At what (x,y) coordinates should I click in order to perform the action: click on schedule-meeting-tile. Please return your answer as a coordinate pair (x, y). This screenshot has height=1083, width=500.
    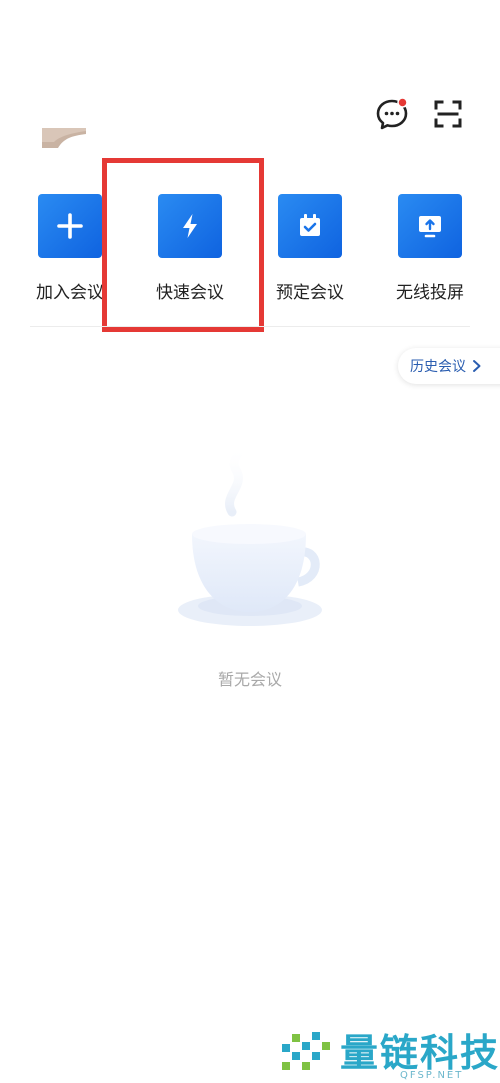
    Looking at the image, I should click on (310, 226).